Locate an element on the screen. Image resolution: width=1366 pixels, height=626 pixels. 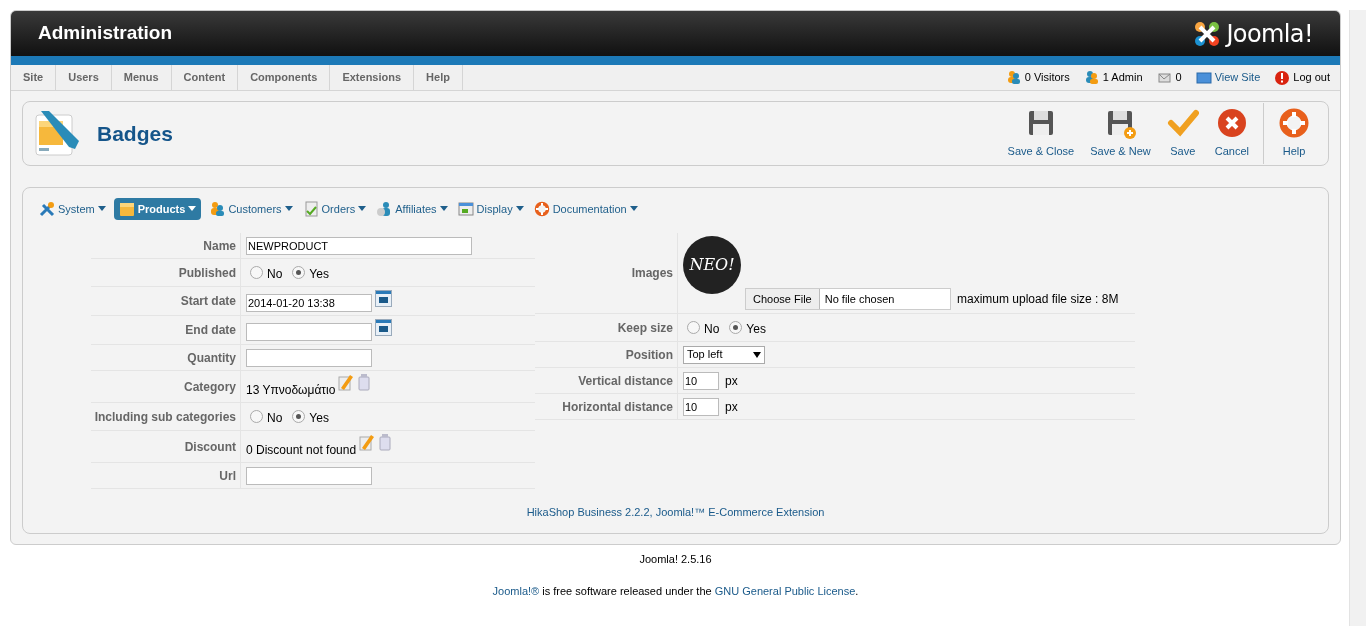
menu-tab: Display is located at coordinates (490, 209).